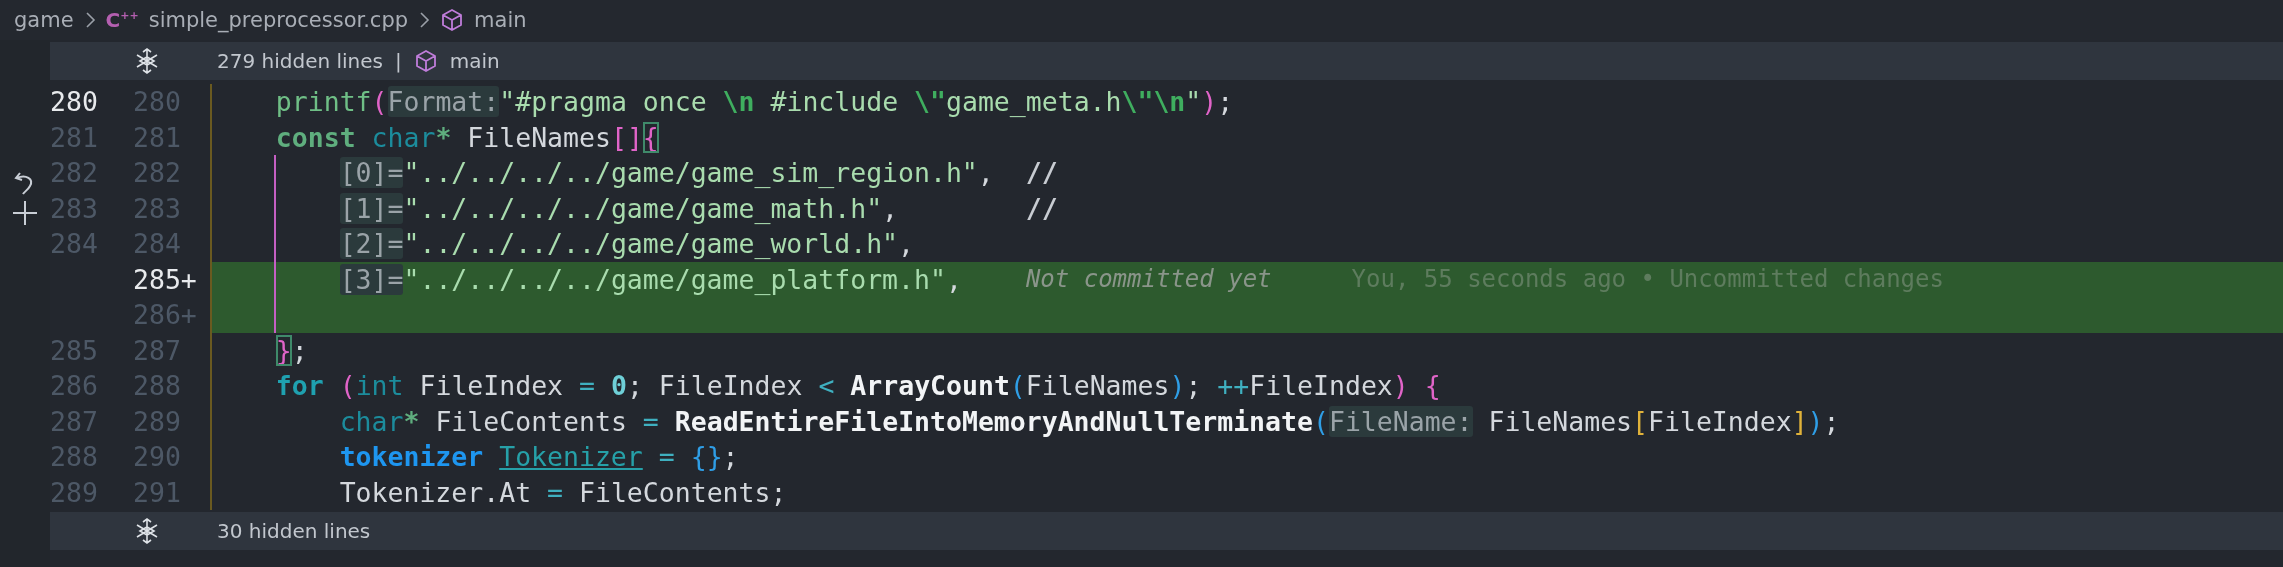 The width and height of the screenshot is (2283, 567). I want to click on blame-note: Not committed yet, so click(1148, 279).